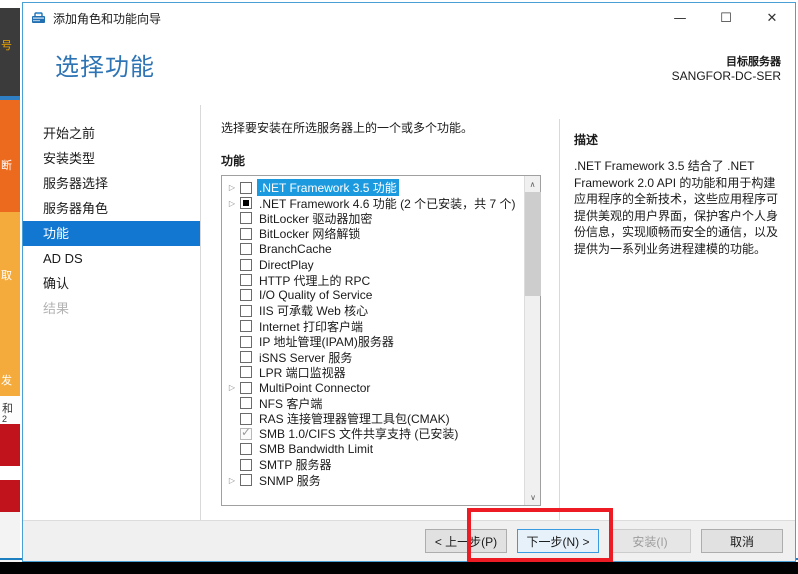 This screenshot has height=574, width=798. What do you see at coordinates (409, 69) in the screenshot?
I see `dialog-header: 选择功能 目标服务器 SANGFOR-DC-SER` at bounding box center [409, 69].